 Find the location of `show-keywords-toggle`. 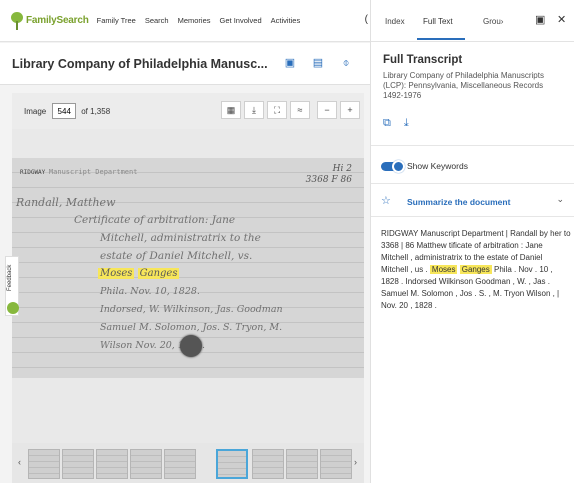

show-keywords-toggle is located at coordinates (393, 166).